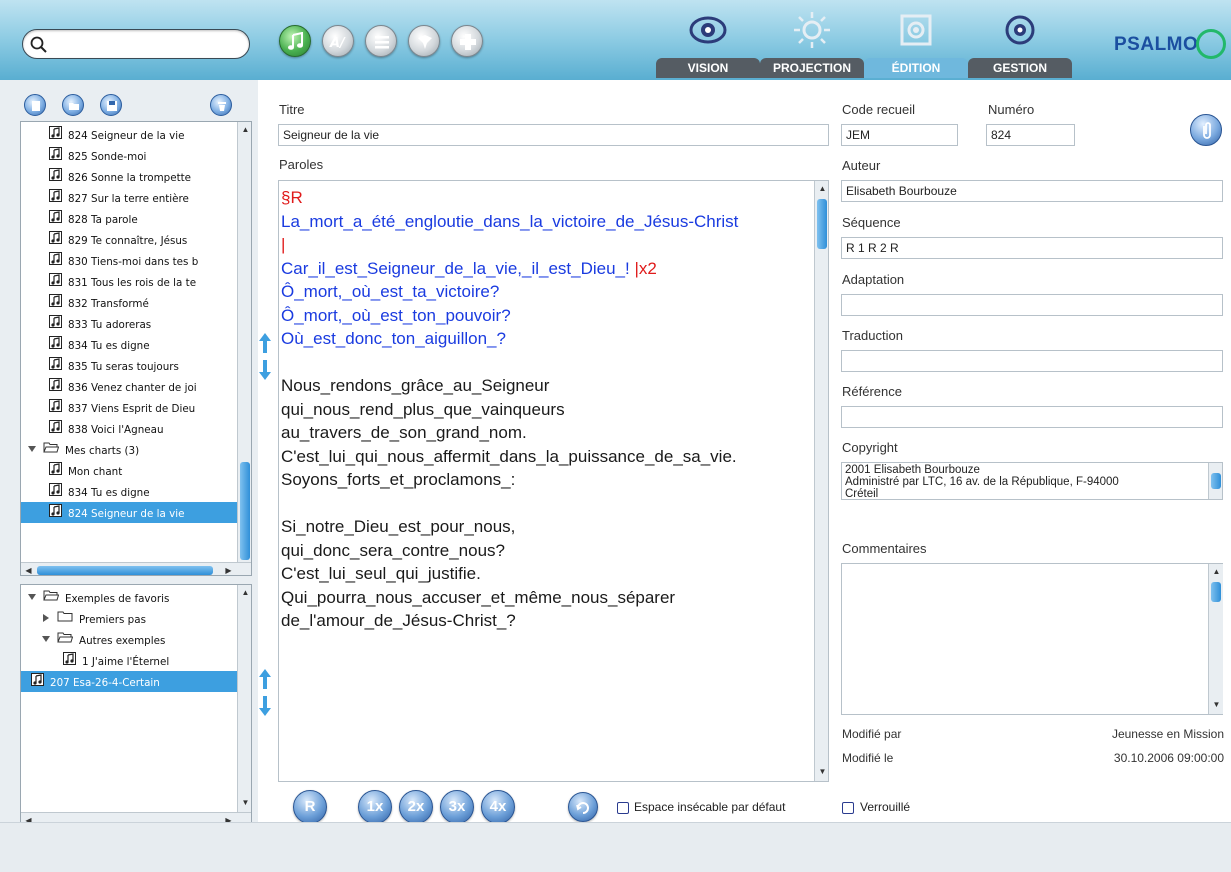 This screenshot has height=872, width=1231. What do you see at coordinates (821, 771) in the screenshot?
I see `lyrics-scroll-down-icon: ▼` at bounding box center [821, 771].